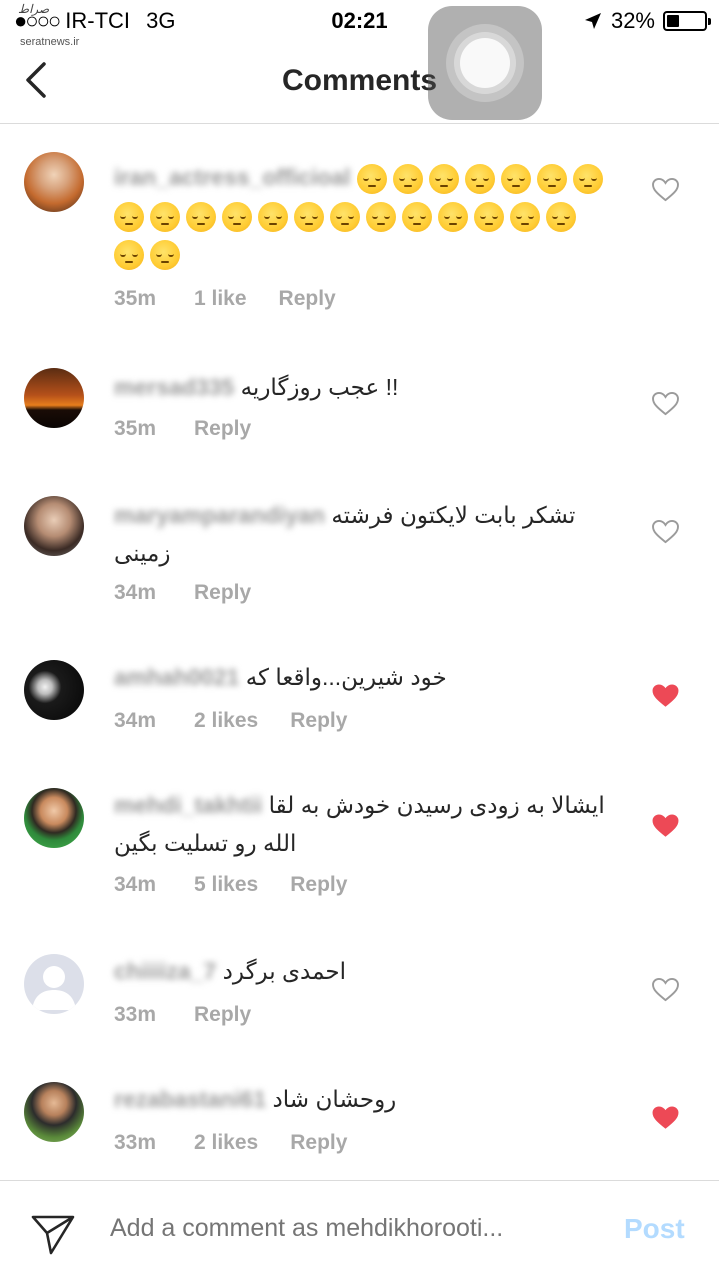  What do you see at coordinates (219, 515) in the screenshot?
I see `comment-username: maryamparandiyan` at bounding box center [219, 515].